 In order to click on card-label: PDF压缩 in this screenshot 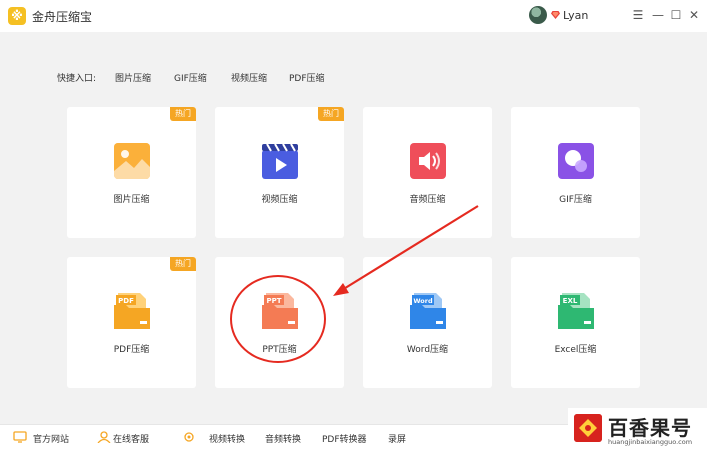, I will do `click(131, 350)`.